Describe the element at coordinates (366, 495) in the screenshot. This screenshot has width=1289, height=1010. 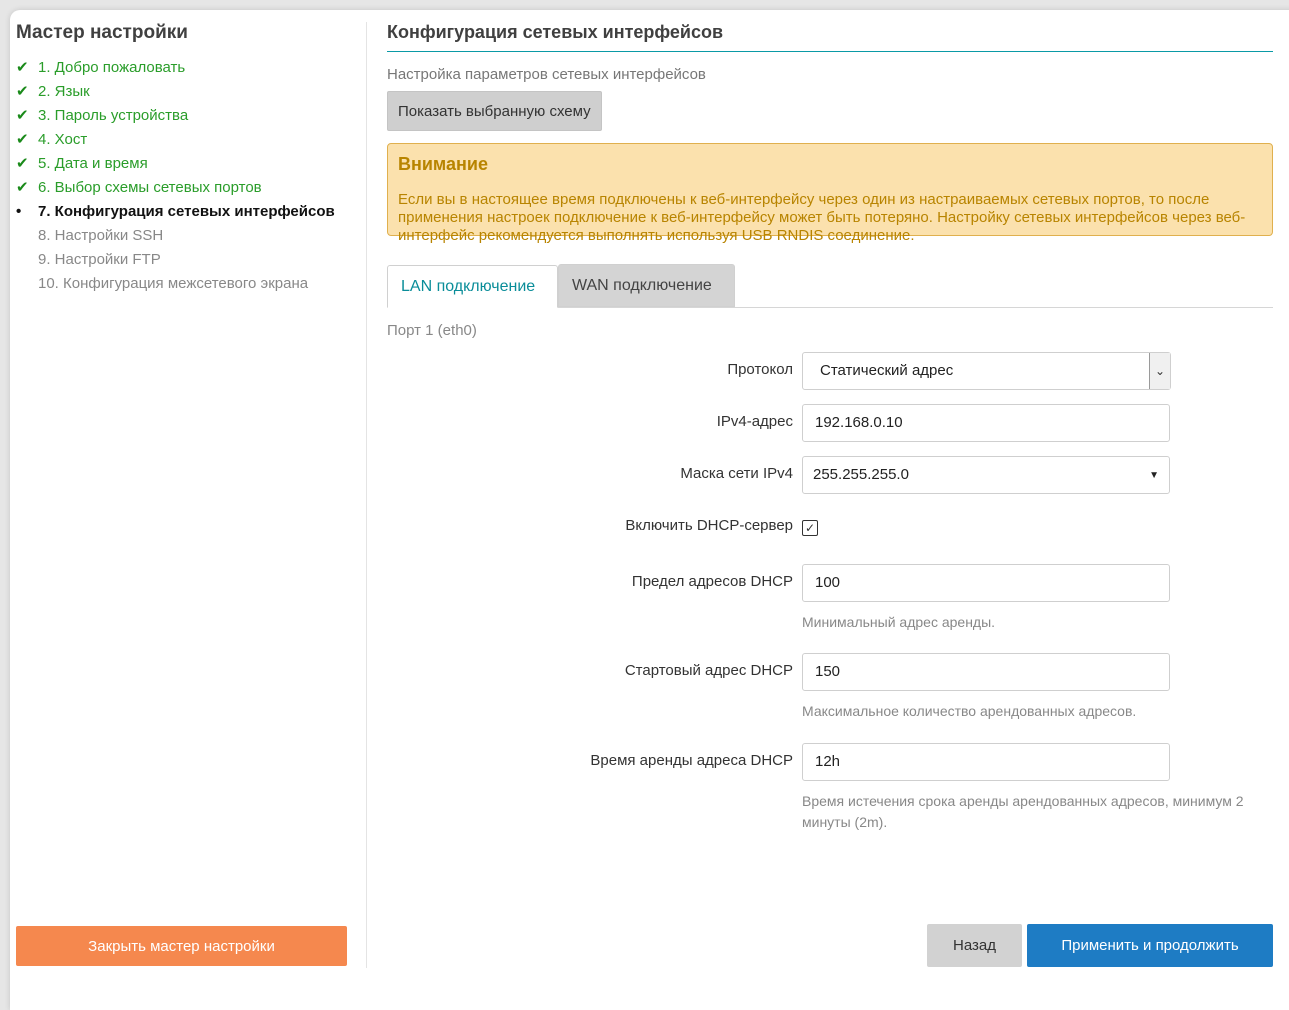
I see `sidebar-divider` at that location.